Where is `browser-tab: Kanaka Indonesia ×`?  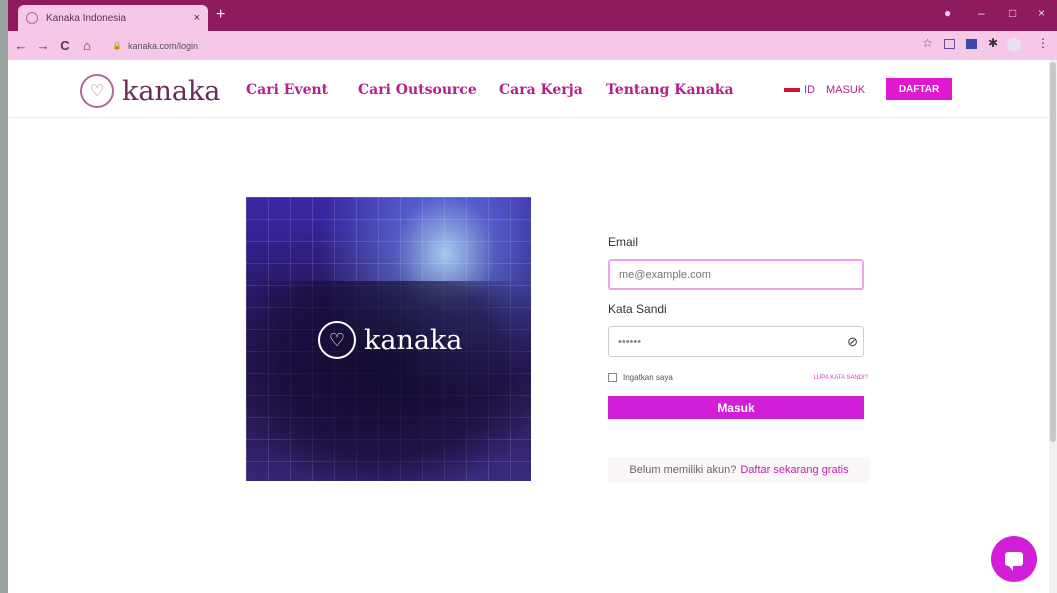 browser-tab: Kanaka Indonesia × is located at coordinates (113, 18).